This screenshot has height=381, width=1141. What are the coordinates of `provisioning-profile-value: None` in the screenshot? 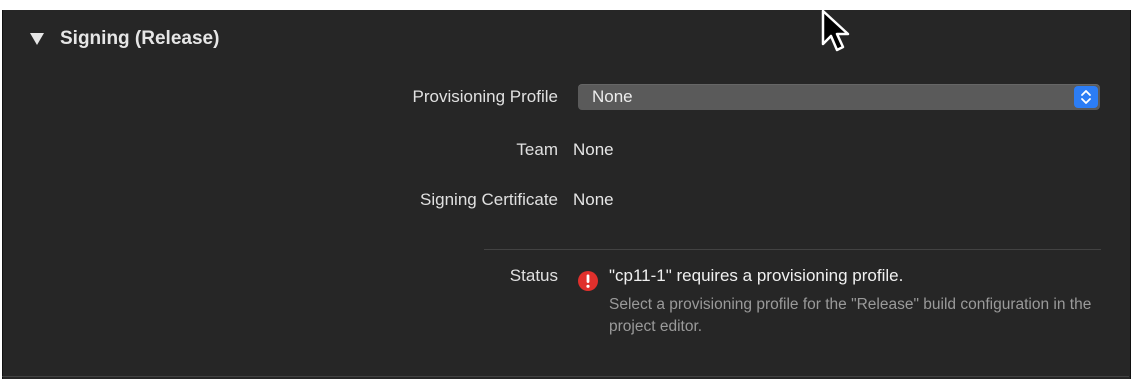 It's located at (612, 96).